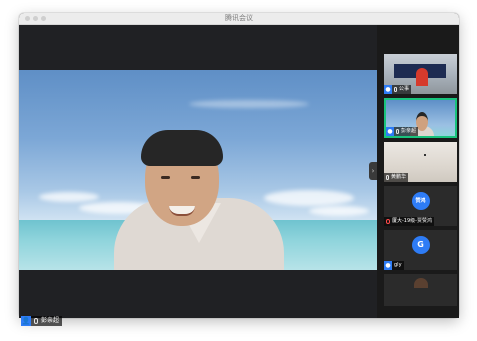 The image size is (477, 341). I want to click on speaker-name-tag: 👤 彭亲超, so click(42, 321).